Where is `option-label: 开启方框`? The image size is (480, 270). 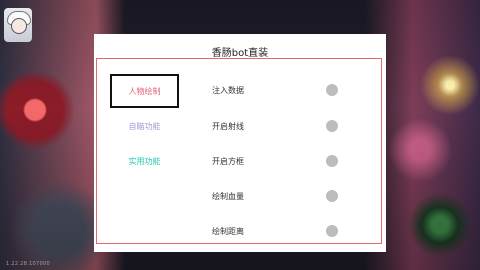
option-label: 开启方框 is located at coordinates (228, 161).